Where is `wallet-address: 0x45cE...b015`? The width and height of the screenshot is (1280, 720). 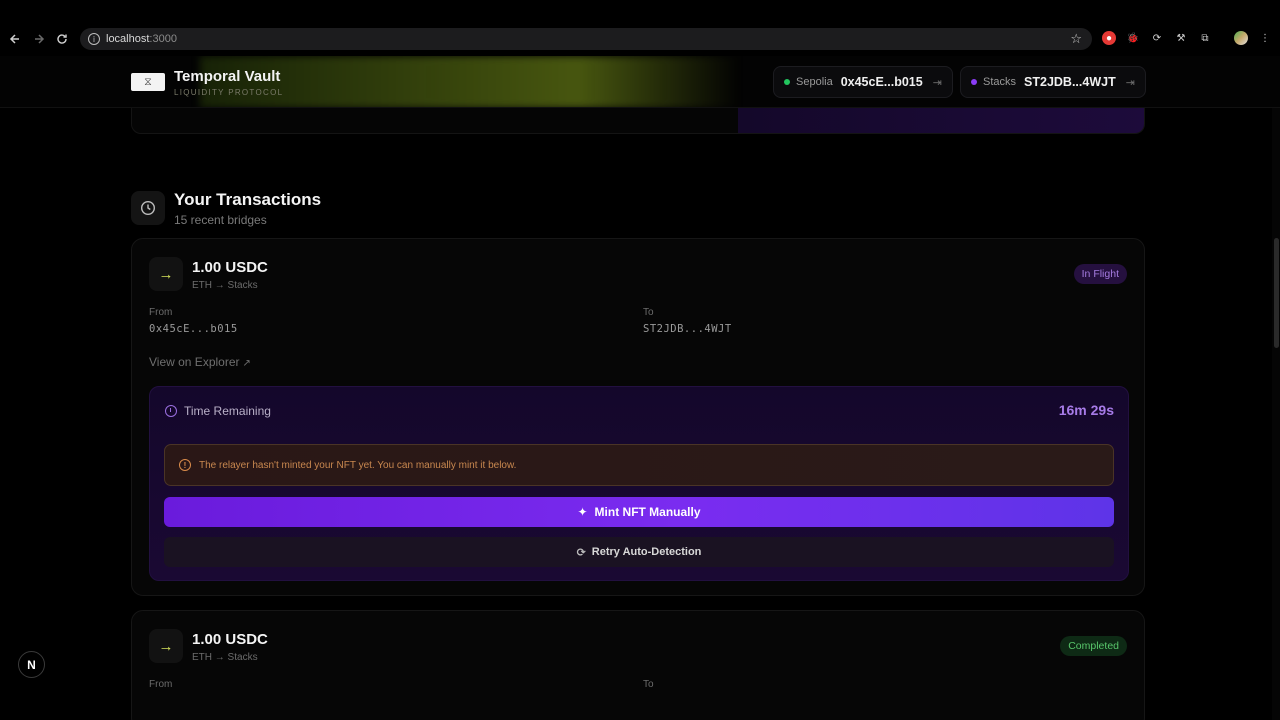 wallet-address: 0x45cE...b015 is located at coordinates (881, 82).